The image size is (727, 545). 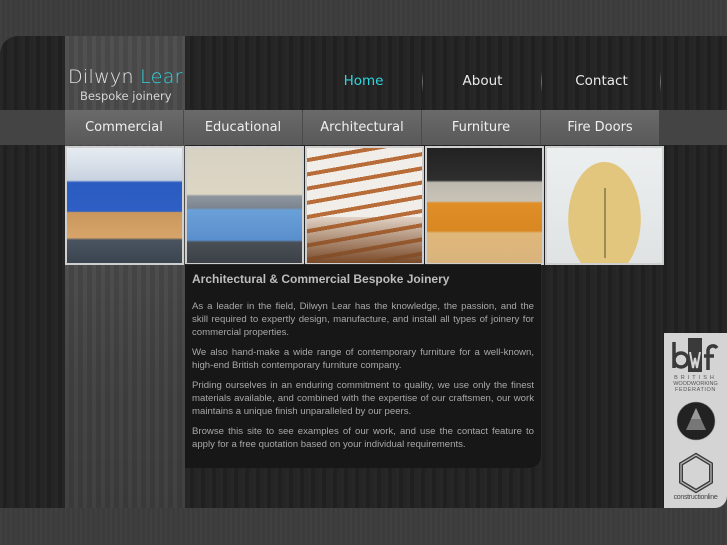 I want to click on nav-contact: Contact, so click(x=601, y=81).